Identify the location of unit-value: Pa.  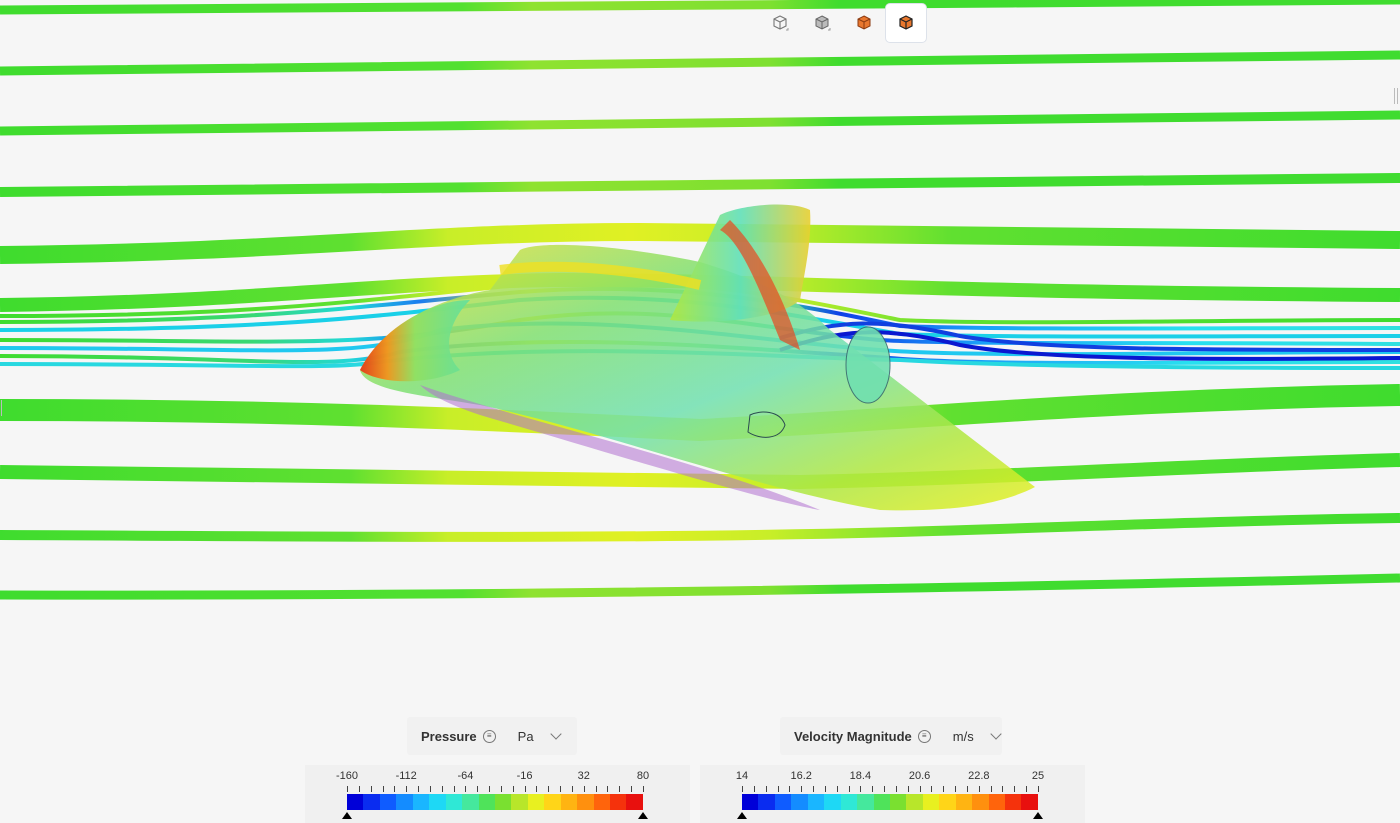
(525, 736).